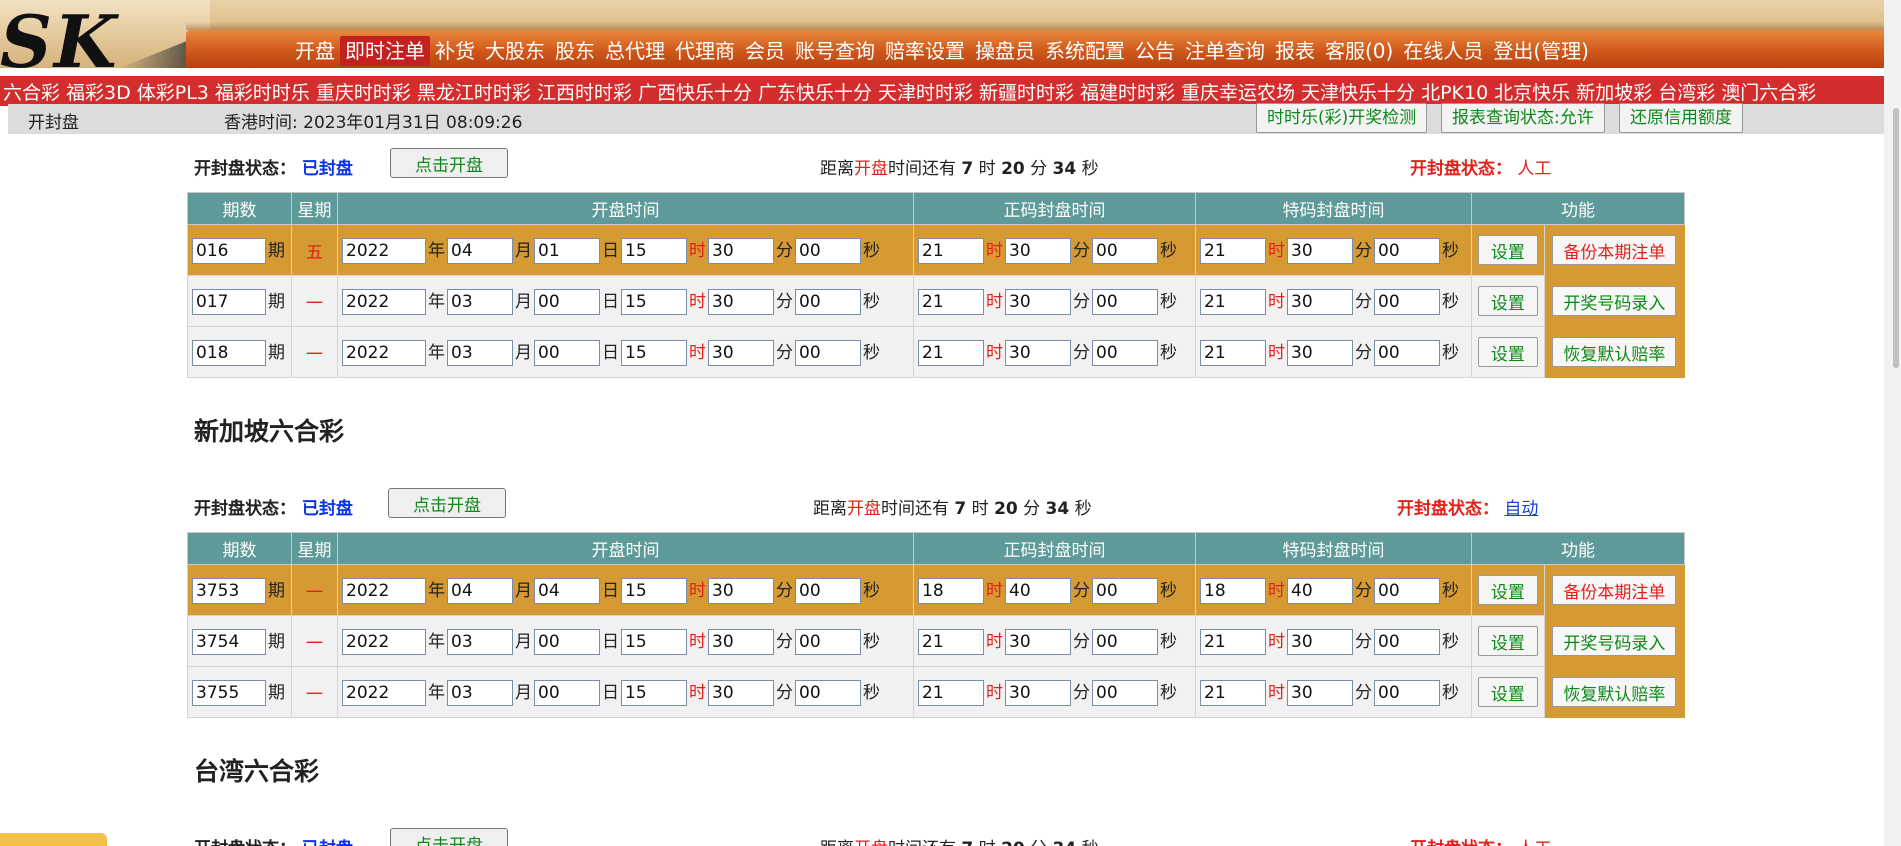  What do you see at coordinates (31, 91) in the screenshot?
I see `lottery-item-0: 六合彩` at bounding box center [31, 91].